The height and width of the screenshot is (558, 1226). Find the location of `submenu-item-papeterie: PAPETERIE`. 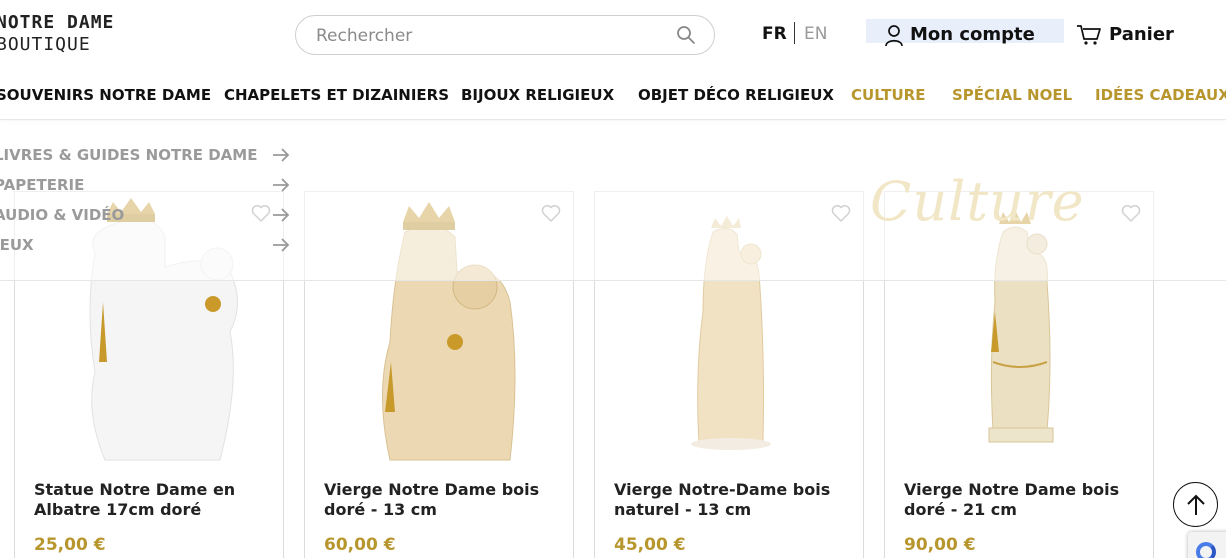

submenu-item-papeterie: PAPETERIE is located at coordinates (42, 185).